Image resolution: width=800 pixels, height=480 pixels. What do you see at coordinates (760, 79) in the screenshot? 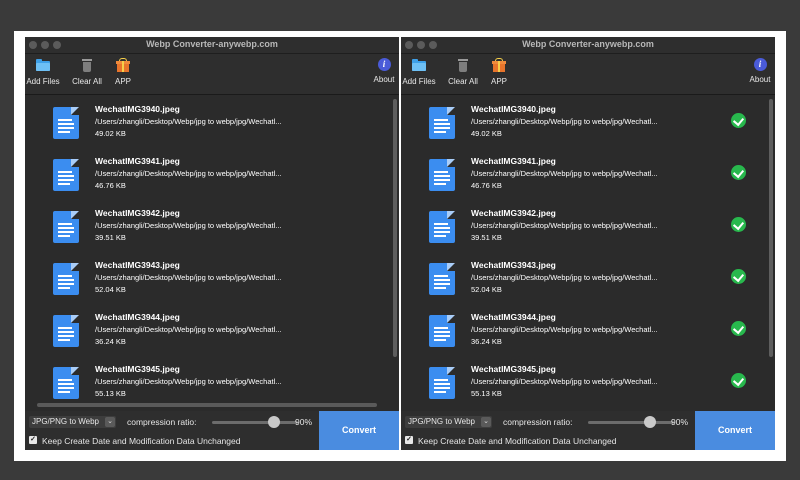
I see `about-label: About` at bounding box center [760, 79].